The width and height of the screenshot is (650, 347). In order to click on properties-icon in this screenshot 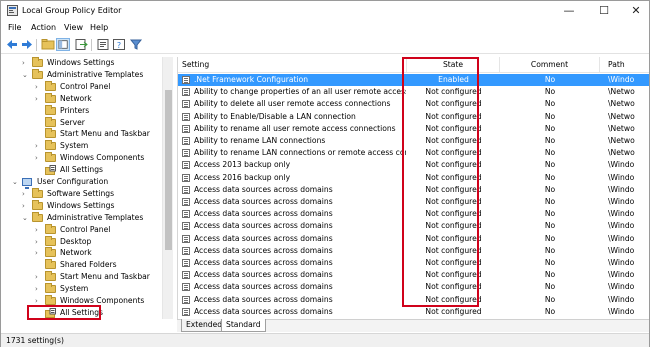, I will do `click(103, 44)`.